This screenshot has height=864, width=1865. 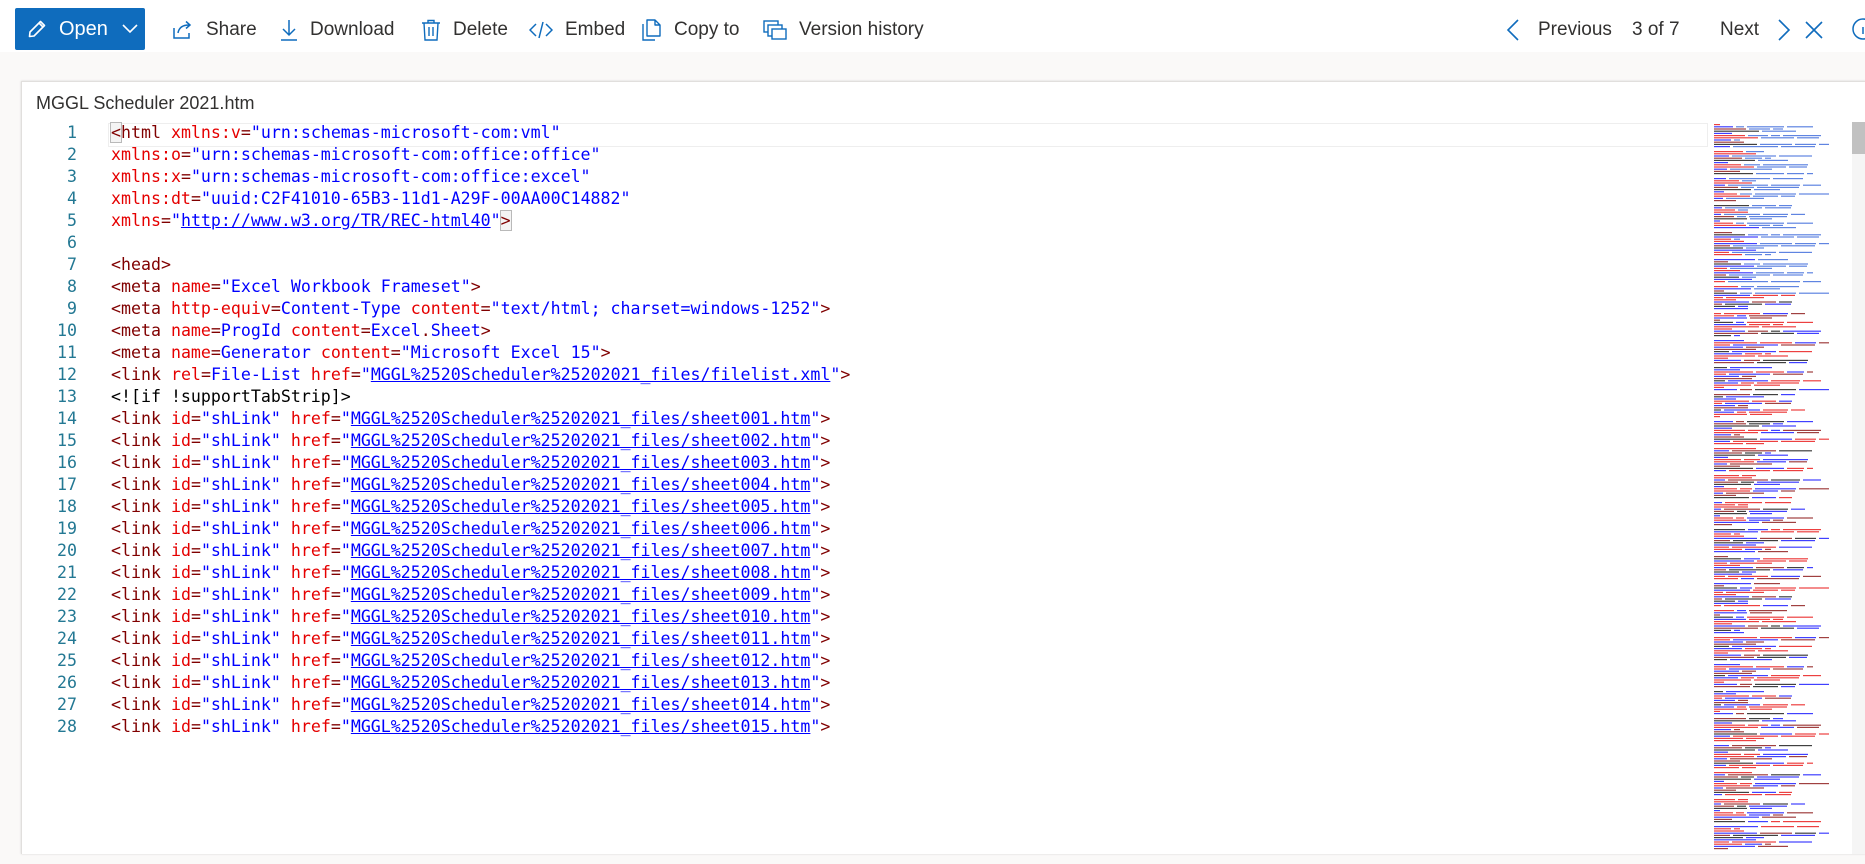 What do you see at coordinates (345, 726) in the screenshot?
I see `code-token: "` at bounding box center [345, 726].